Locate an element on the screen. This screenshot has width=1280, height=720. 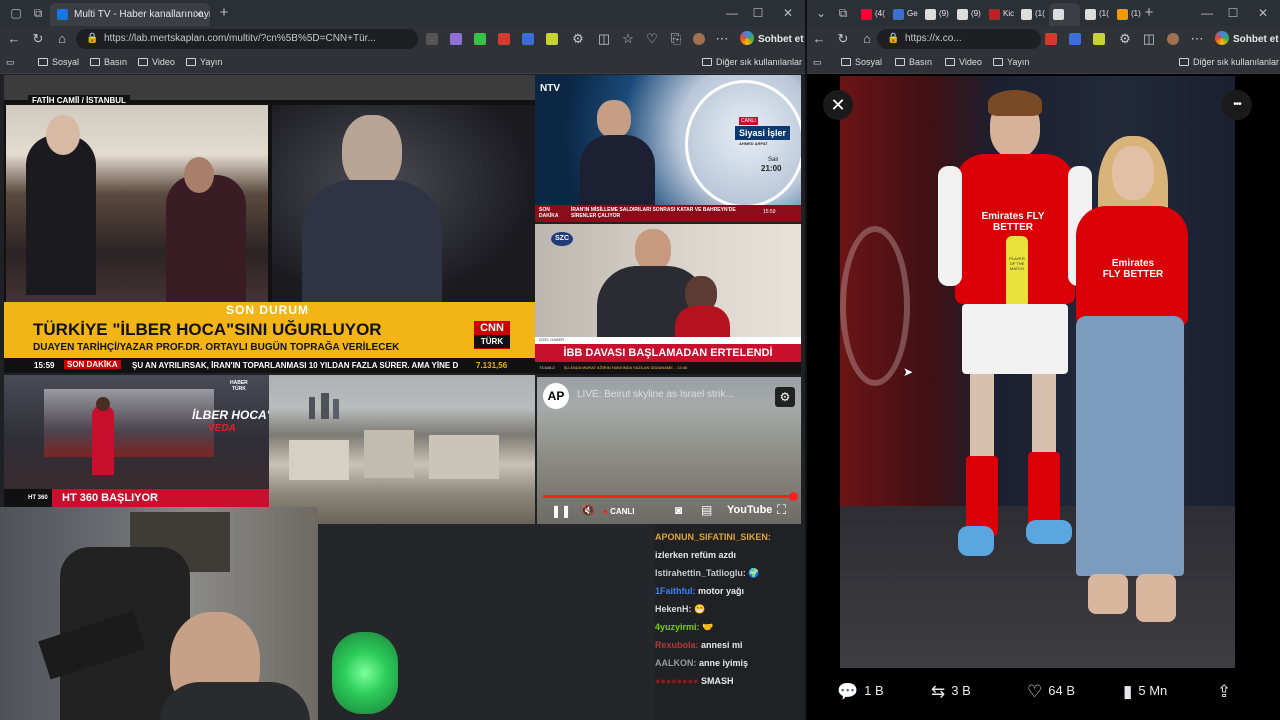
subtitles-icon: ▤ is located at coordinates (706, 510).